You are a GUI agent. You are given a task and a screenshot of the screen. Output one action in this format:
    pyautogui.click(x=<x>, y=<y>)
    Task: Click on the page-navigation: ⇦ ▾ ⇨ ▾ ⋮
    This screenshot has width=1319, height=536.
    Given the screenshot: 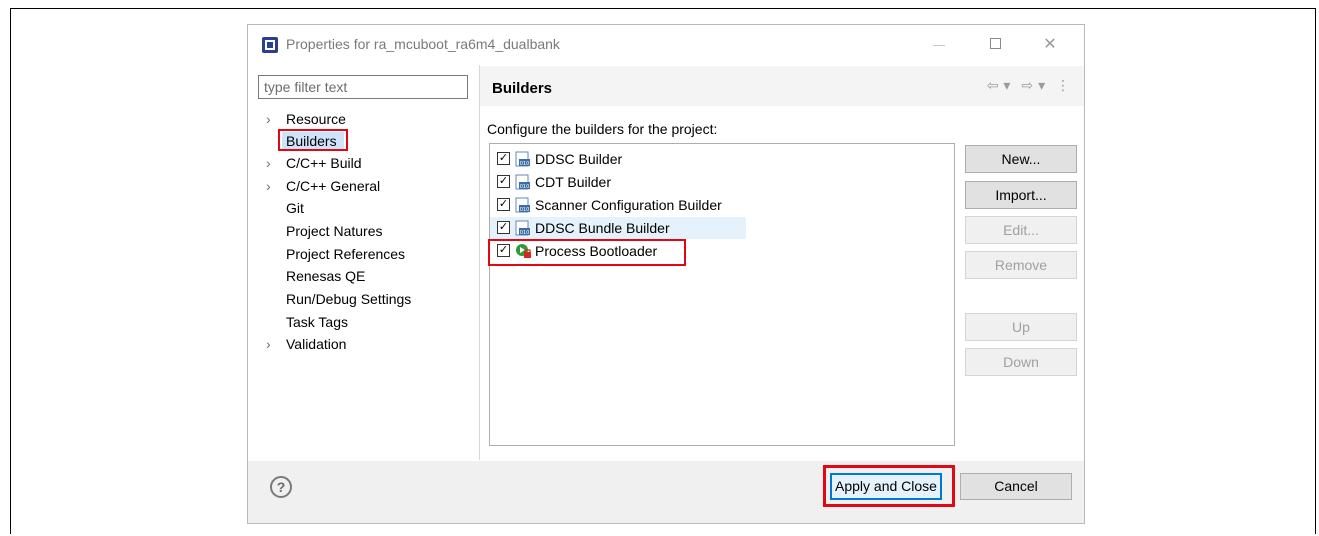 What is the action you would take?
    pyautogui.click(x=1028, y=85)
    